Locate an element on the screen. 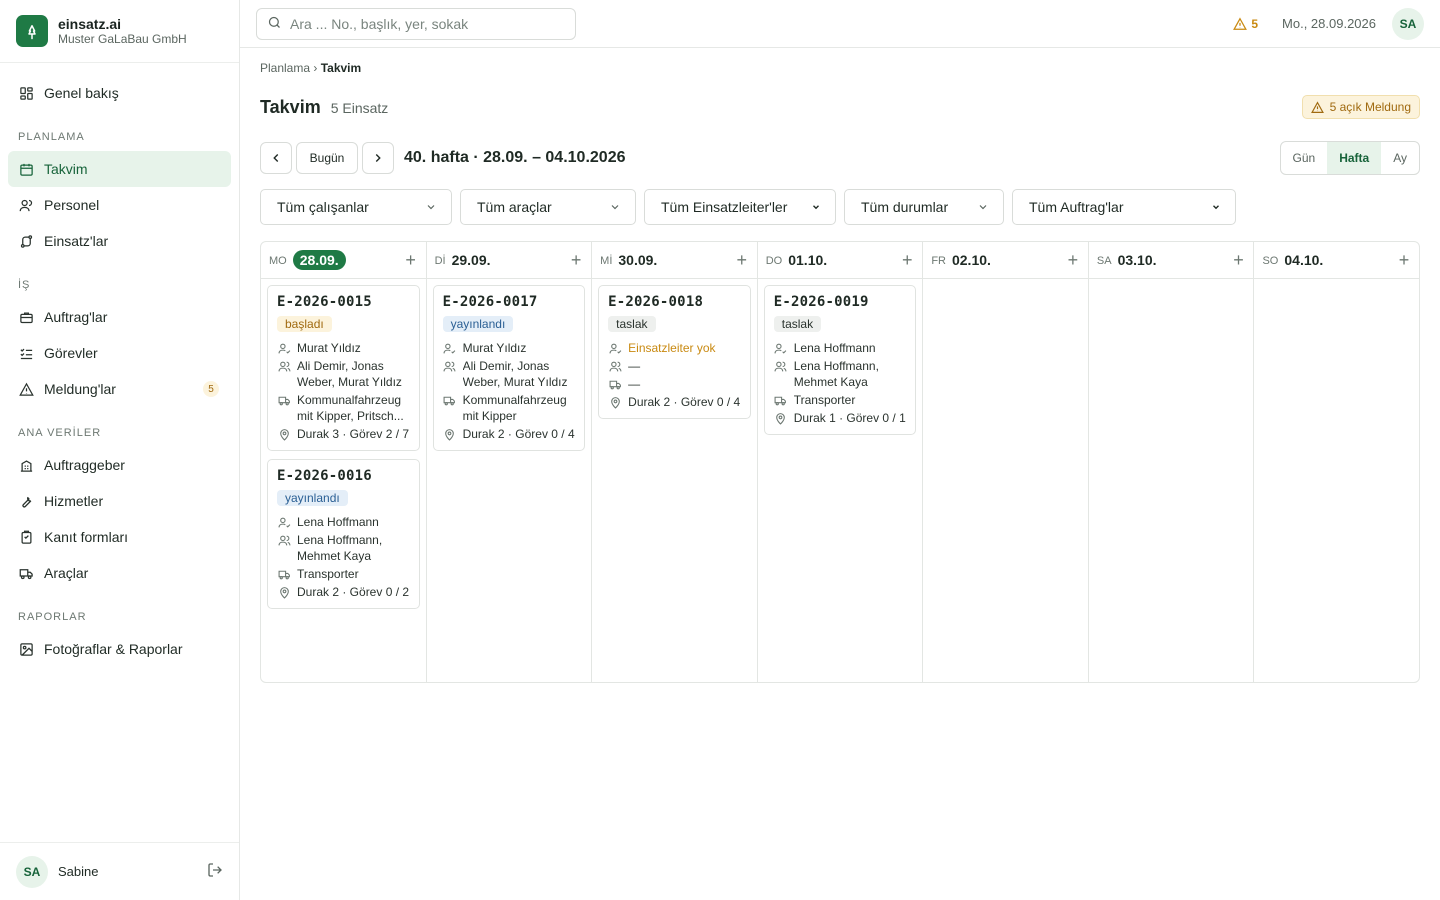 The width and height of the screenshot is (1440, 900). vehicle-filter: Tüm araçlar is located at coordinates (548, 207).